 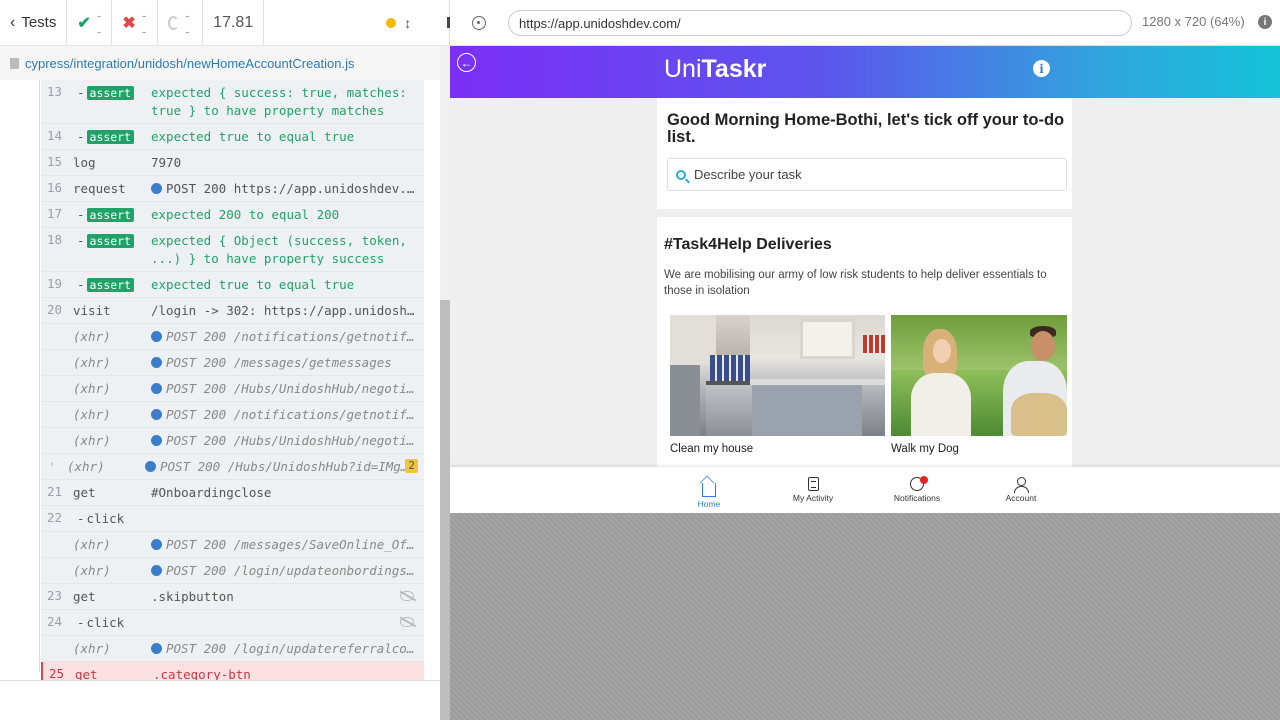 What do you see at coordinates (84, 23) in the screenshot?
I see `check-icon: ✔` at bounding box center [84, 23].